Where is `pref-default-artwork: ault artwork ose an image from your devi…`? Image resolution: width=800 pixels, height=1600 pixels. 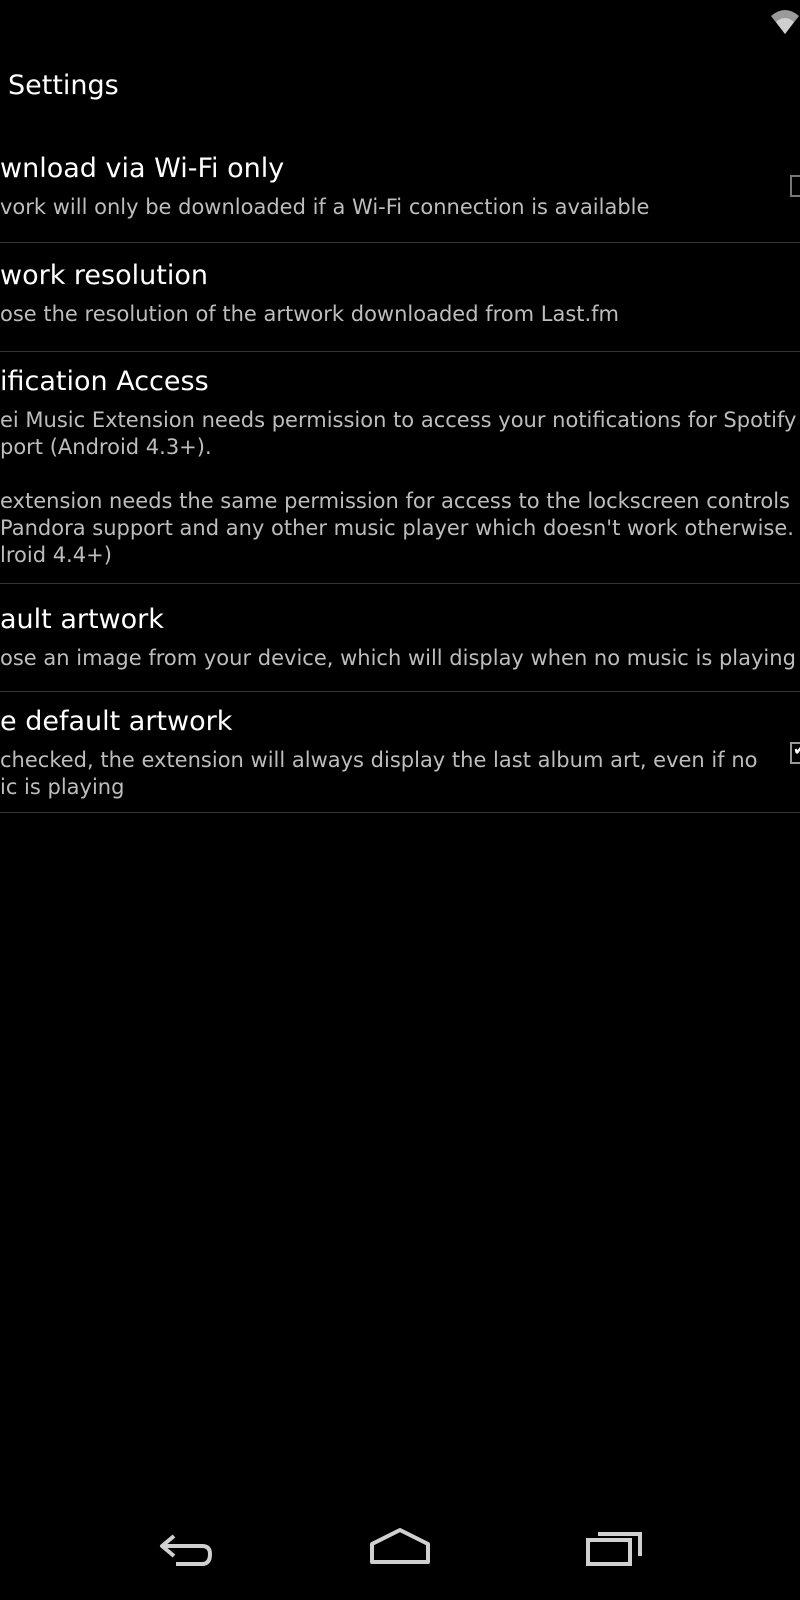 pref-default-artwork: ault artwork ose an image from your devi… is located at coordinates (400, 638).